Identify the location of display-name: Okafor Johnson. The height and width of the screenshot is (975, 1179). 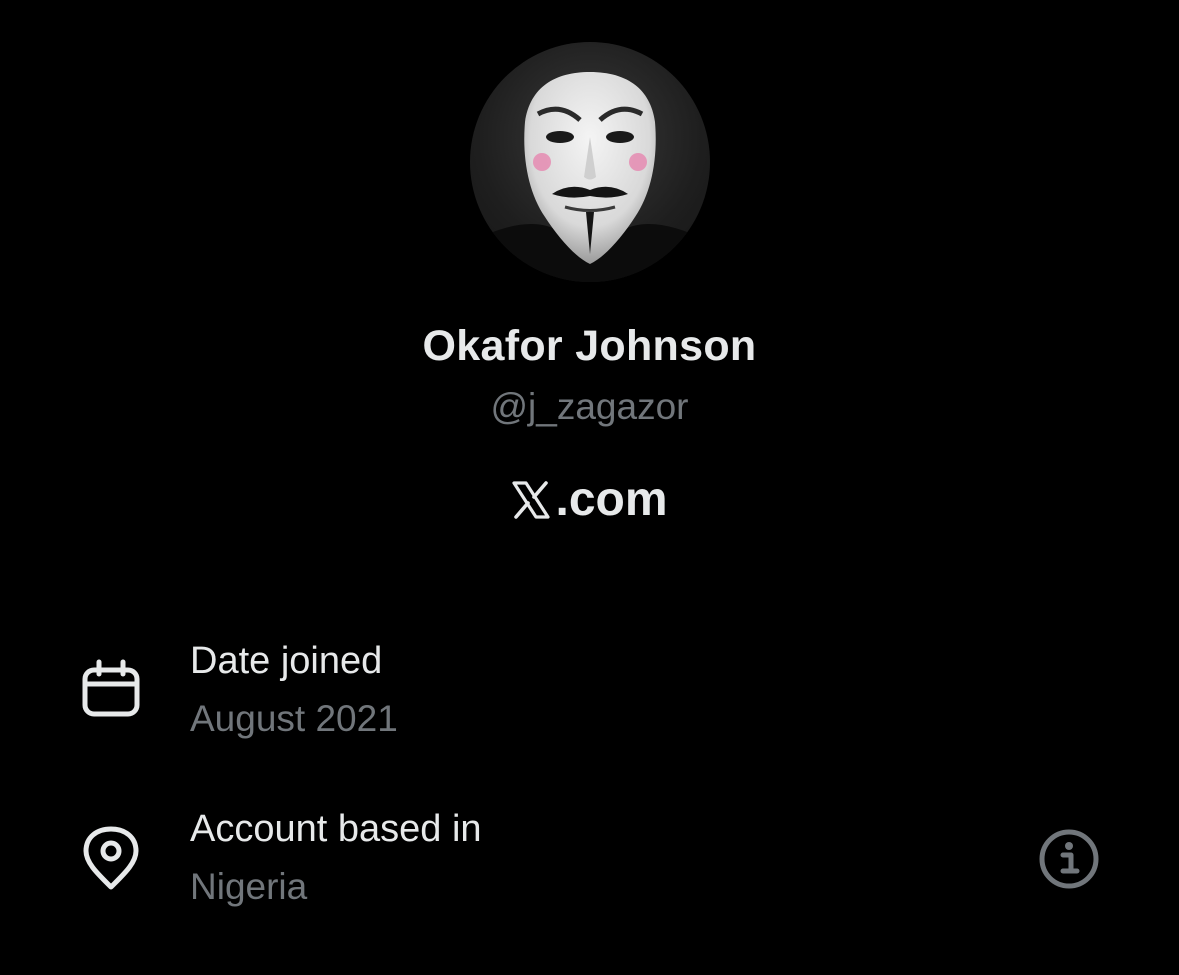
(589, 346).